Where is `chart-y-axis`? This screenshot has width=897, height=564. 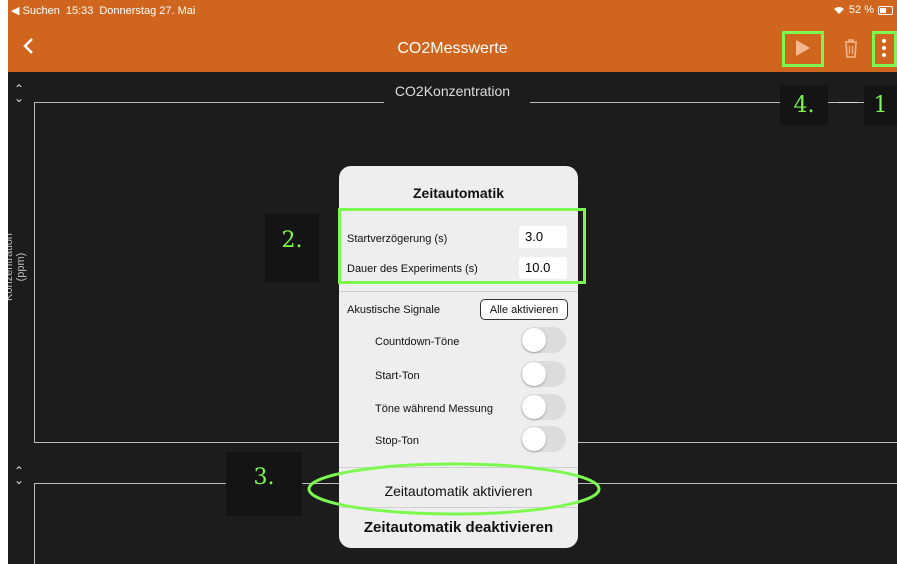 chart-y-axis is located at coordinates (34, 272).